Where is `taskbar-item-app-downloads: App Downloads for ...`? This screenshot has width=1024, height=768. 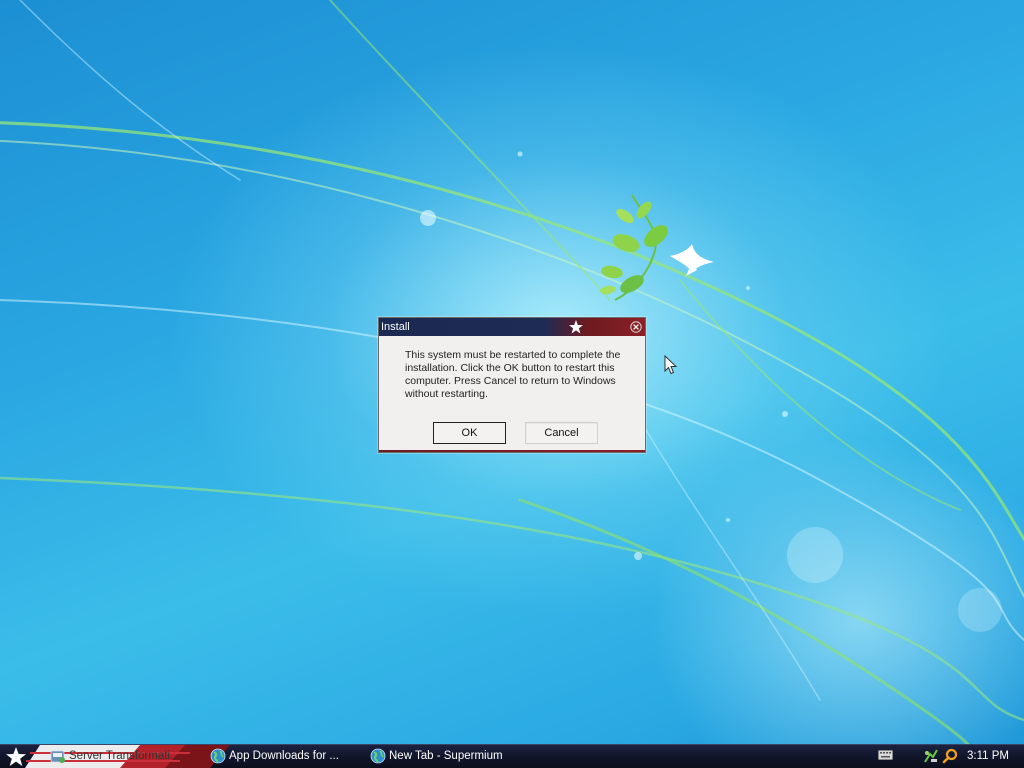
taskbar-item-app-downloads: App Downloads for ... is located at coordinates (285, 756).